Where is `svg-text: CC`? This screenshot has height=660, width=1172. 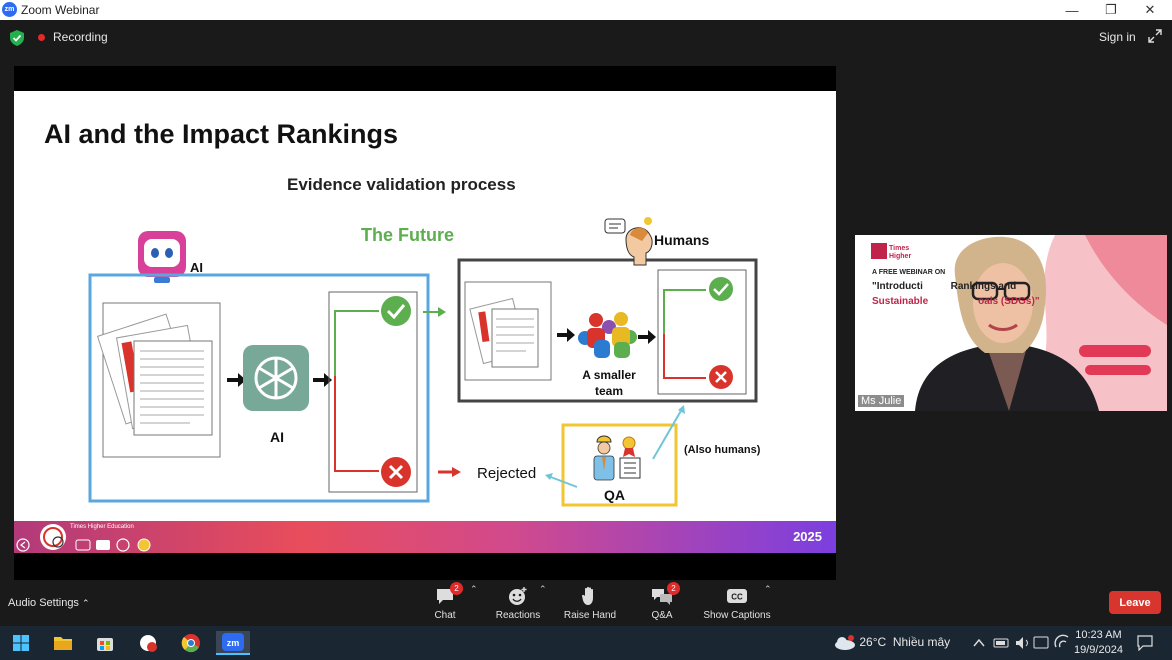 svg-text: CC is located at coordinates (737, 597).